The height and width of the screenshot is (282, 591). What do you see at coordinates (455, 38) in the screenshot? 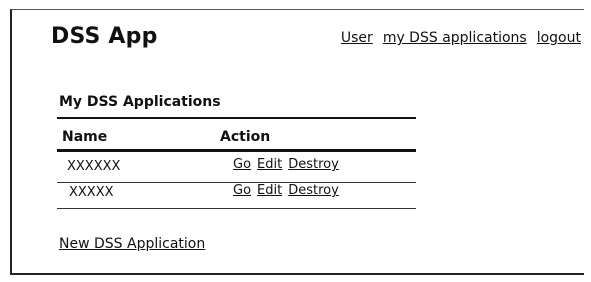
I see `my-dss-applications-link: my DSS applications` at bounding box center [455, 38].